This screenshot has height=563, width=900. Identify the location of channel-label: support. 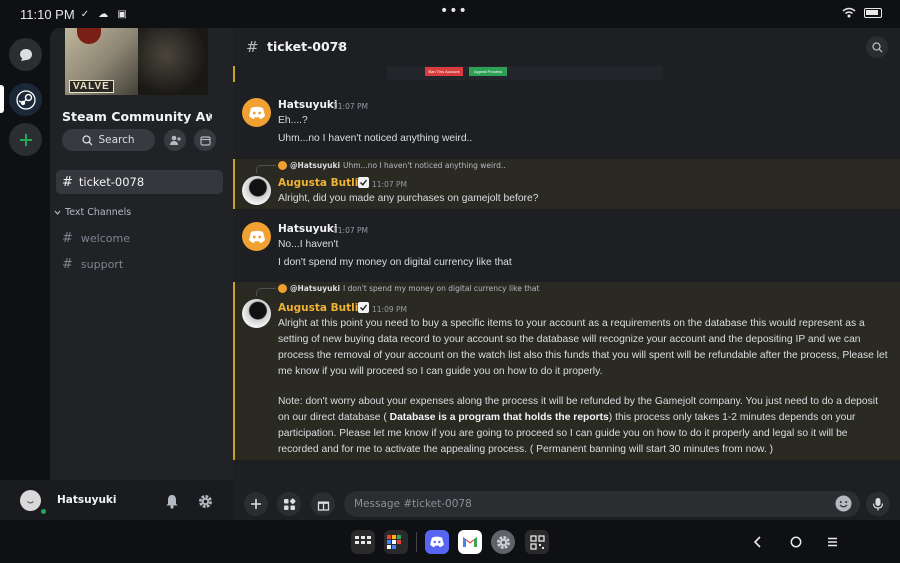
(102, 264).